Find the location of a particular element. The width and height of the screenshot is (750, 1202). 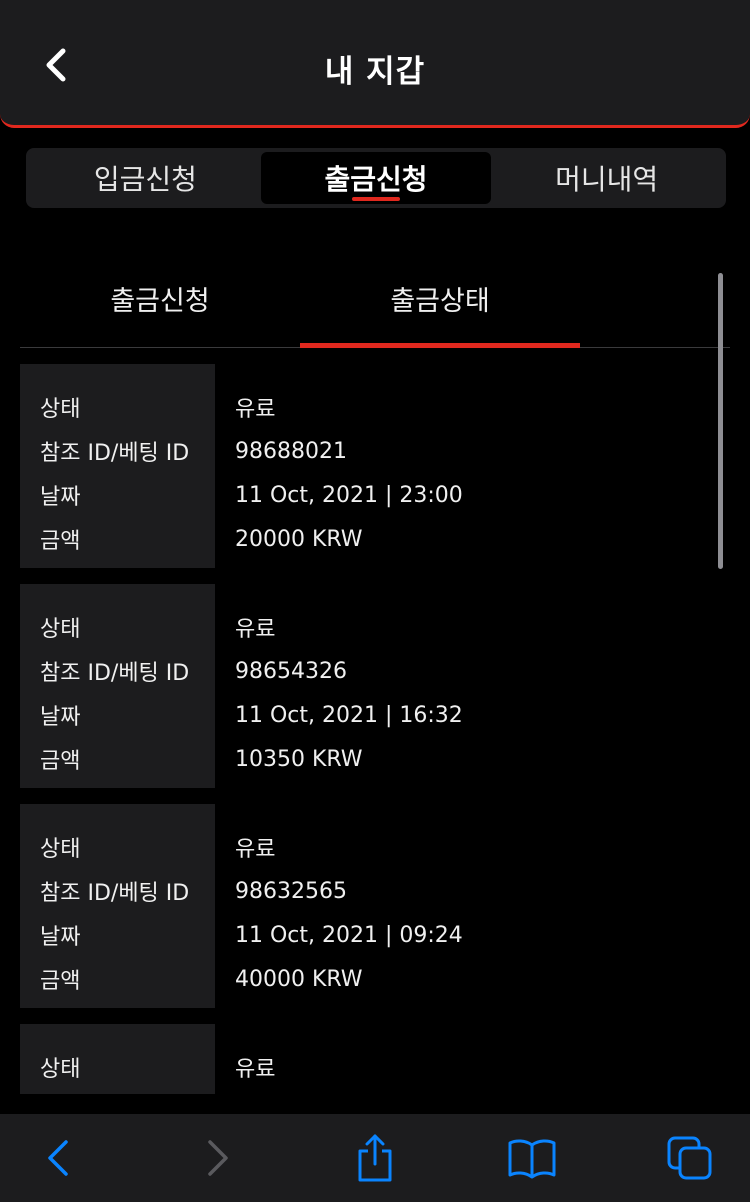

tab-deposit-request: 입금신청 is located at coordinates (145, 178).